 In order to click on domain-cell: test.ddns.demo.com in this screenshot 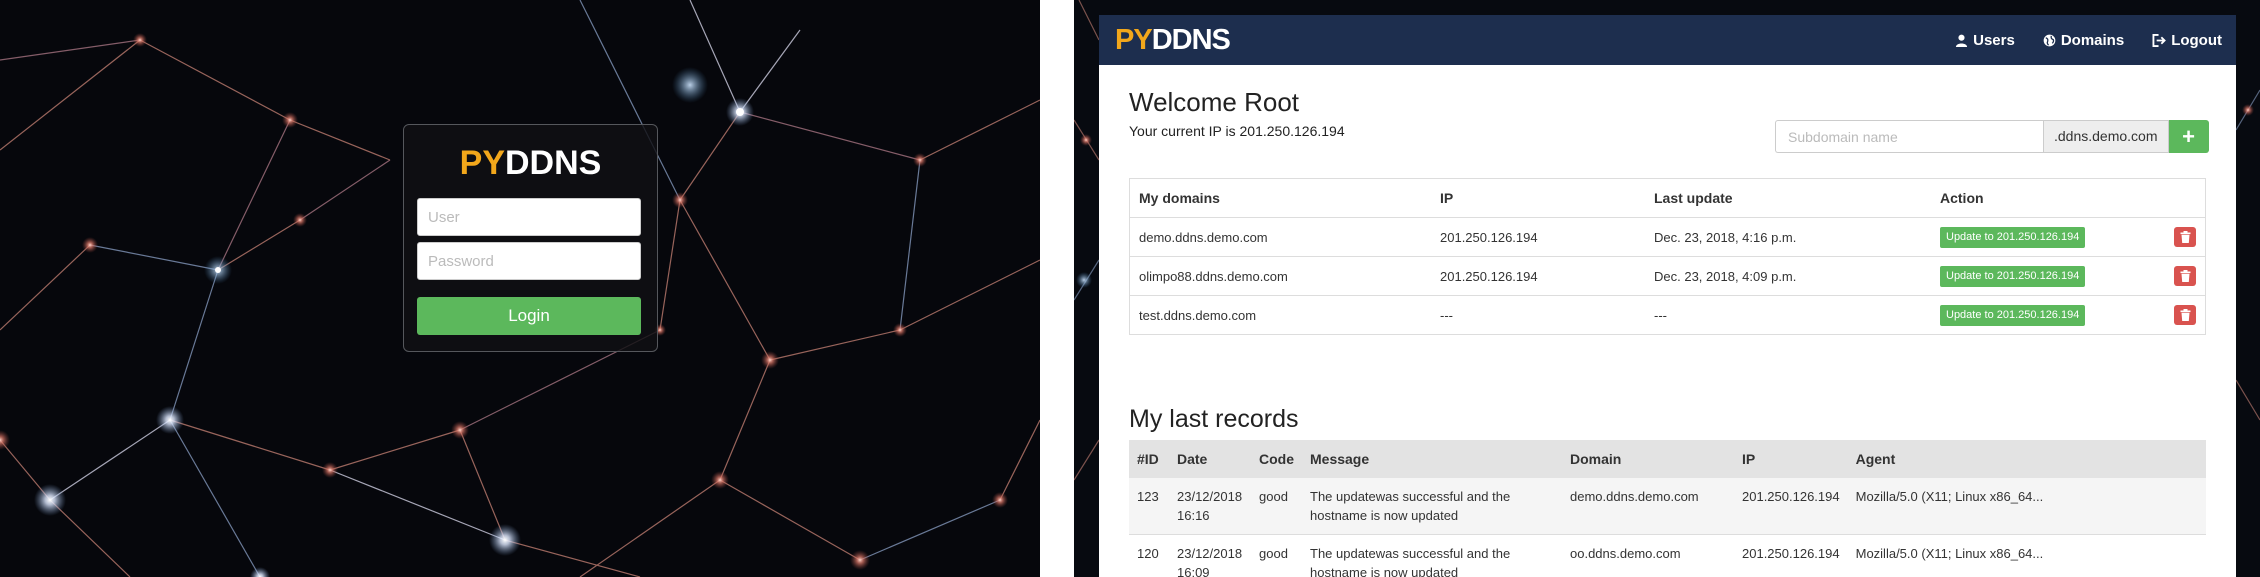, I will do `click(1280, 315)`.